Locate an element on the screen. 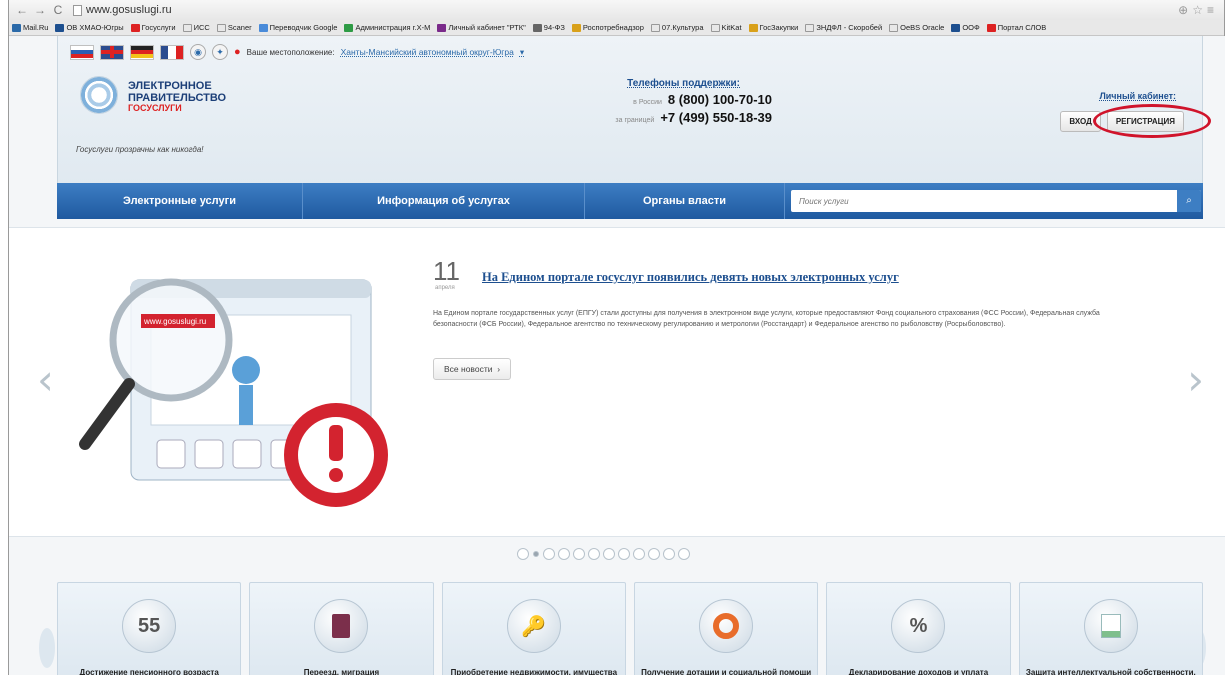 The image size is (1225, 675). location-label: Ваше местоположение: is located at coordinates (290, 52).